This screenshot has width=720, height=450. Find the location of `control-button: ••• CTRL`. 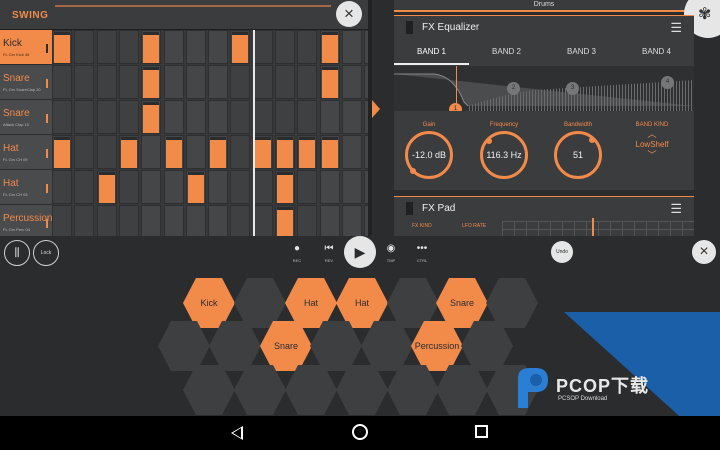

control-button: ••• CTRL is located at coordinates (422, 253).